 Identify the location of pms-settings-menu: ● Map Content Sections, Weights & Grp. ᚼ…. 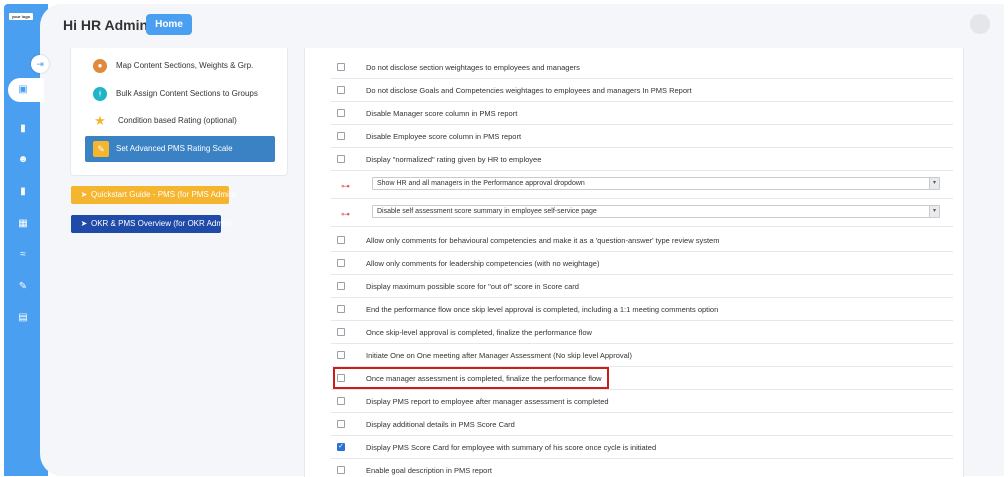
(179, 112).